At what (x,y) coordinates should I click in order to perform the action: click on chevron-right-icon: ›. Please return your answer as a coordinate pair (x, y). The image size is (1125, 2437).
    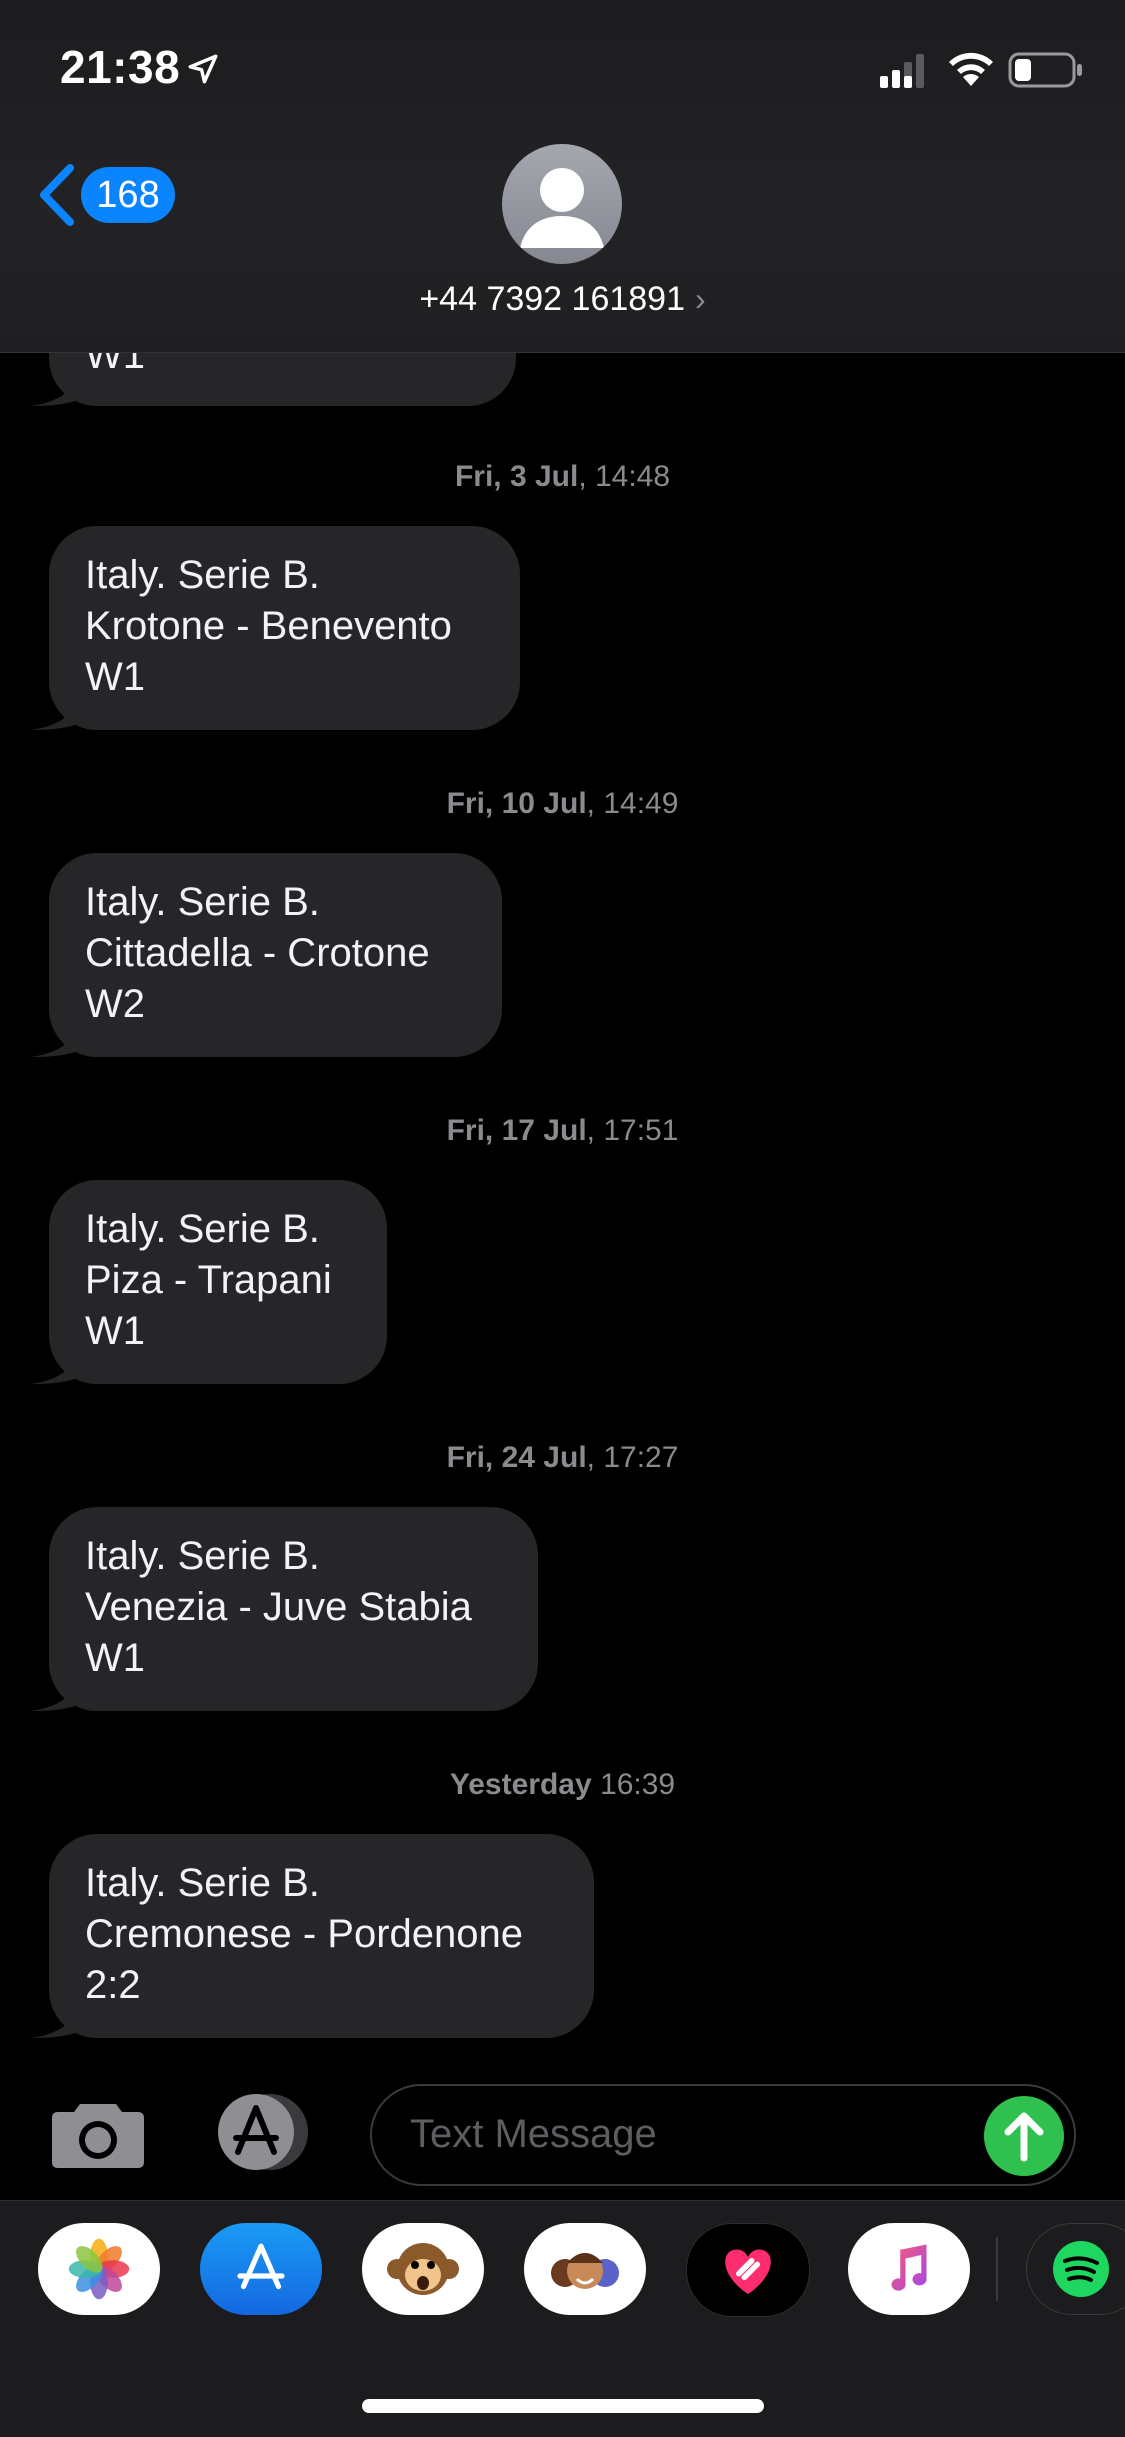
    Looking at the image, I should click on (700, 299).